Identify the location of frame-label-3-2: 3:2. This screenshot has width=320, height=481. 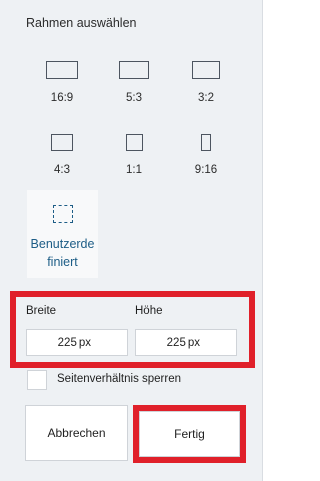
(206, 98).